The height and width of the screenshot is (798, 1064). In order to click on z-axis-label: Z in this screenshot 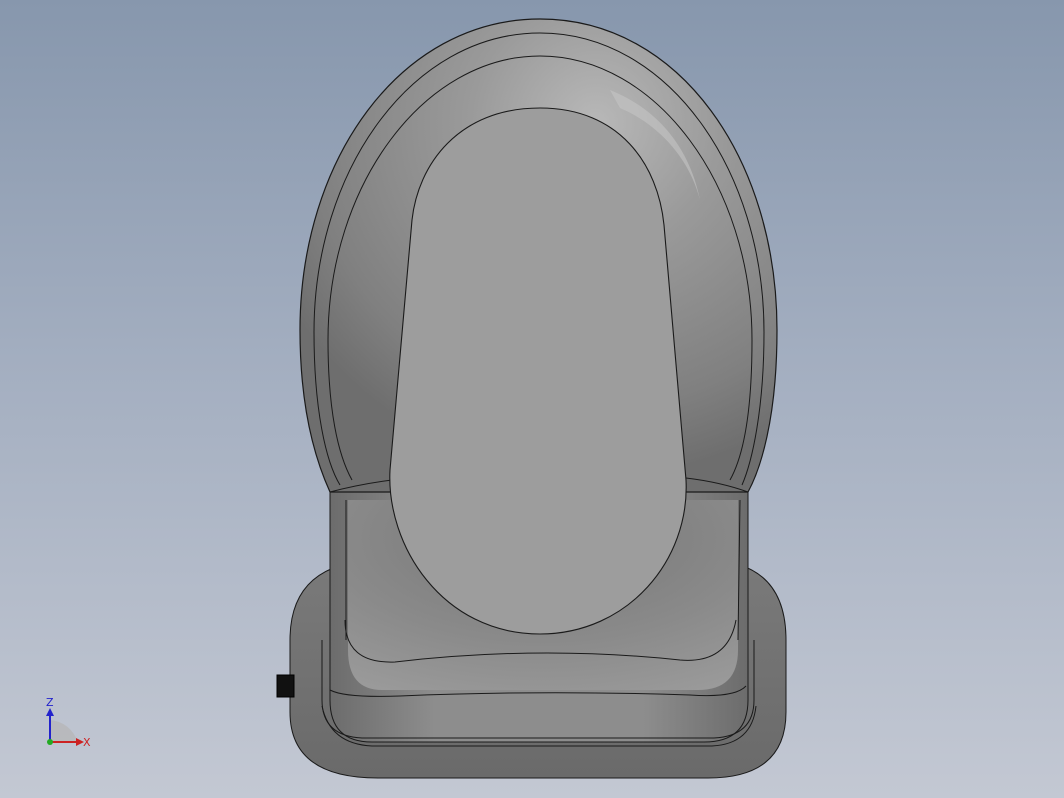, I will do `click(50, 702)`.